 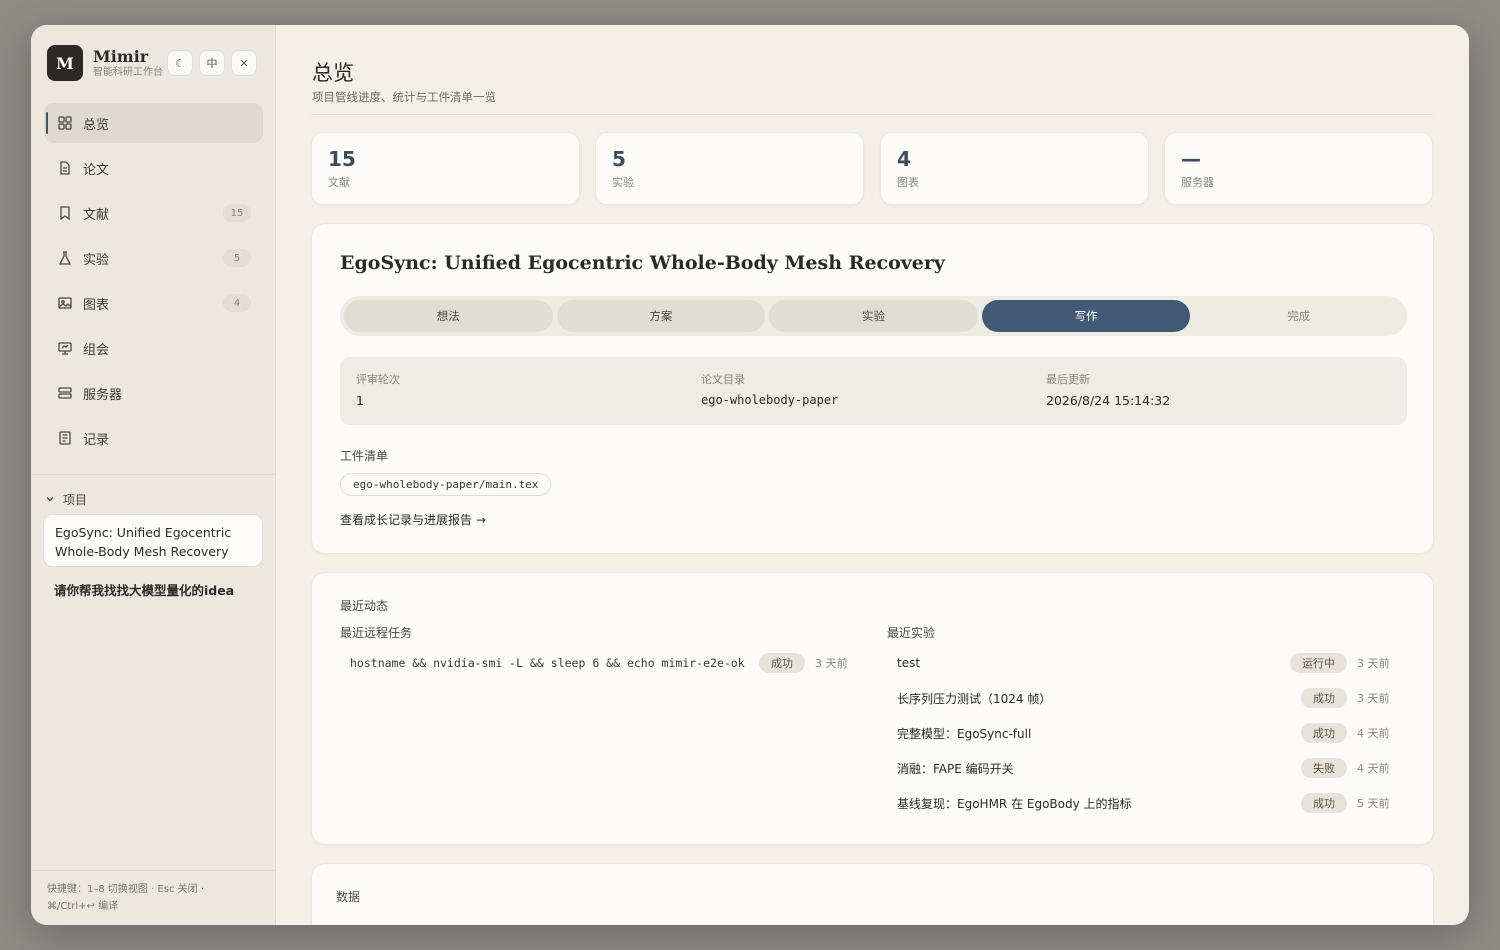 I want to click on experiment-time: 4 天前, so click(x=1373, y=733).